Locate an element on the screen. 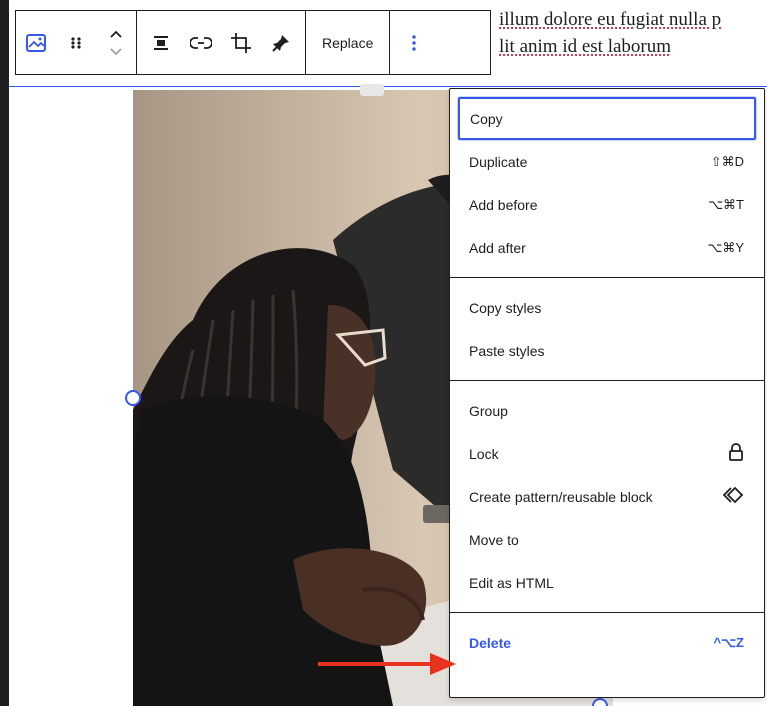 This screenshot has height=706, width=767. lock-icon is located at coordinates (736, 453).